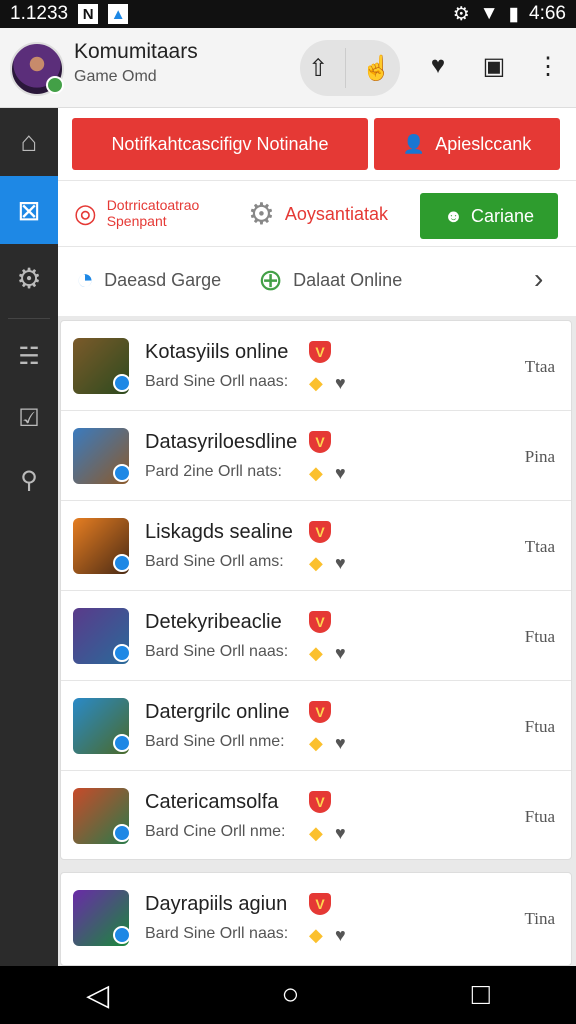  Describe the element at coordinates (55, 85) in the screenshot. I see `online-badge-icon` at that location.